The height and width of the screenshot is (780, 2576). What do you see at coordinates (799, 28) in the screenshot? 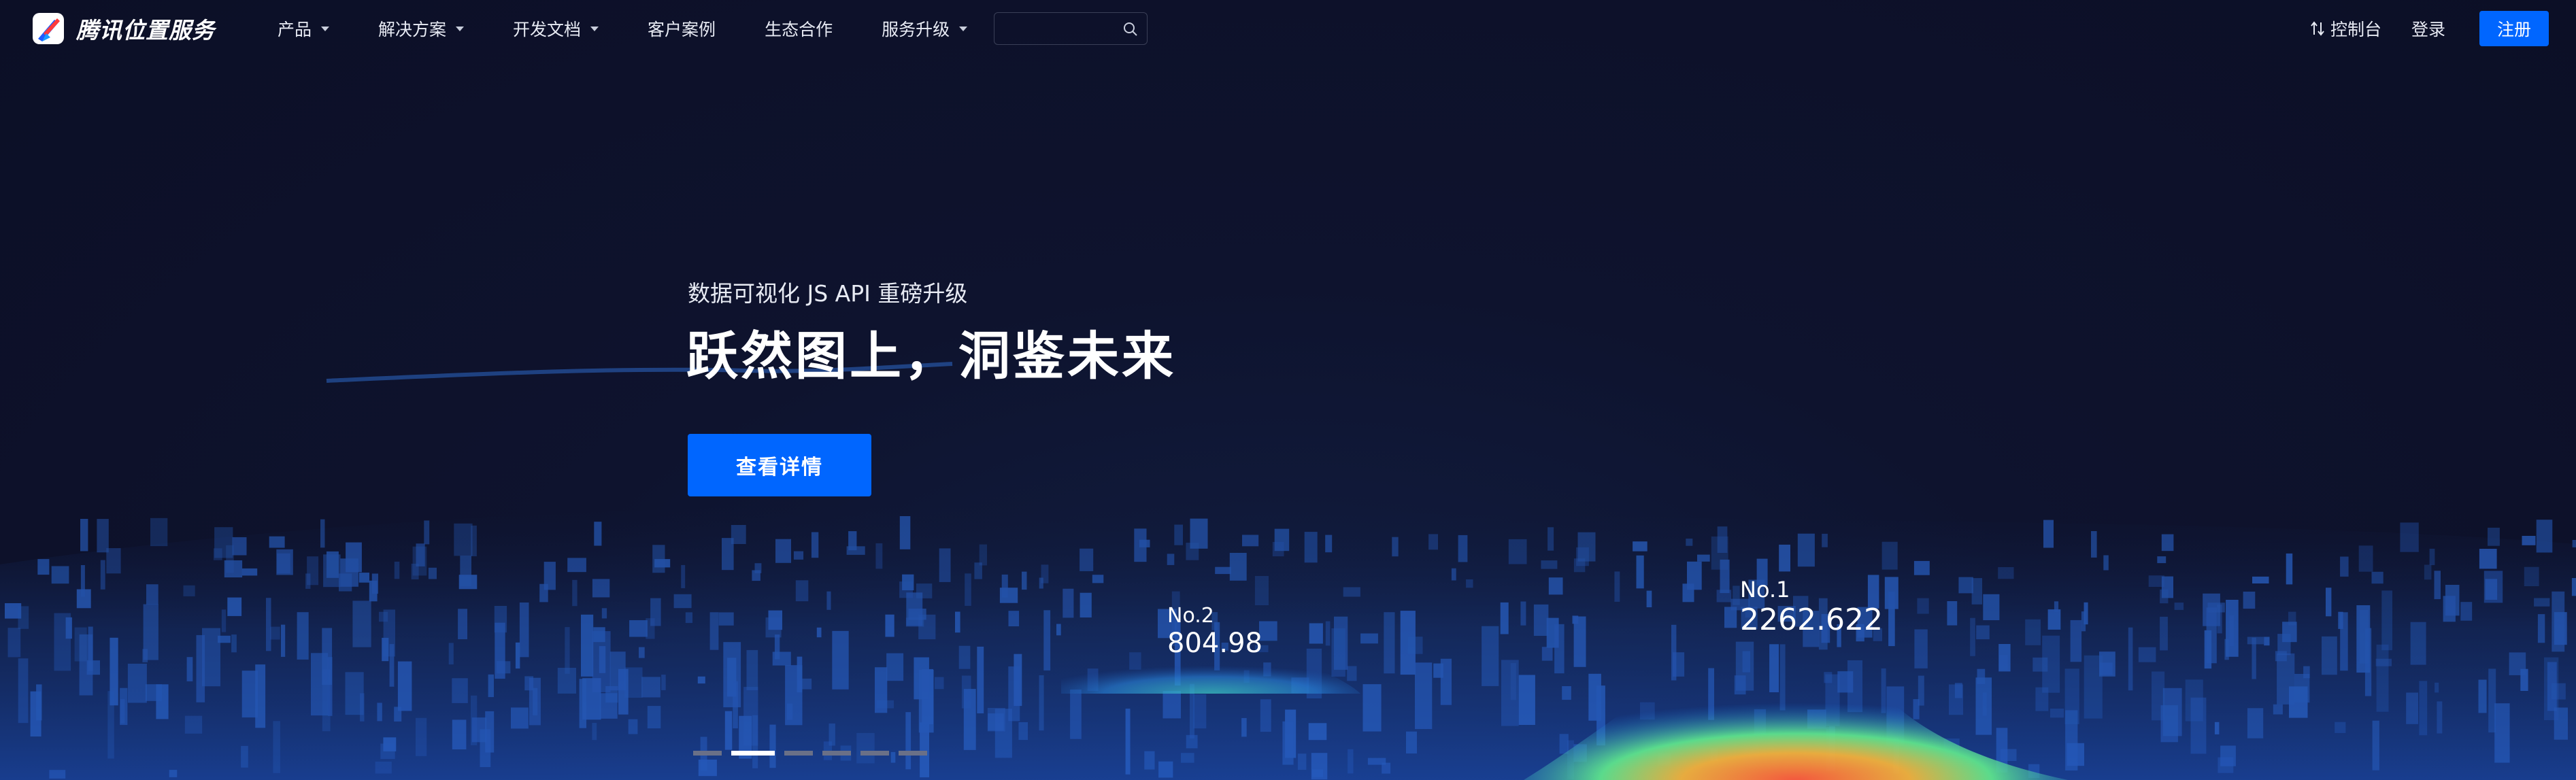
I see `nav-item: 生态合作` at bounding box center [799, 28].